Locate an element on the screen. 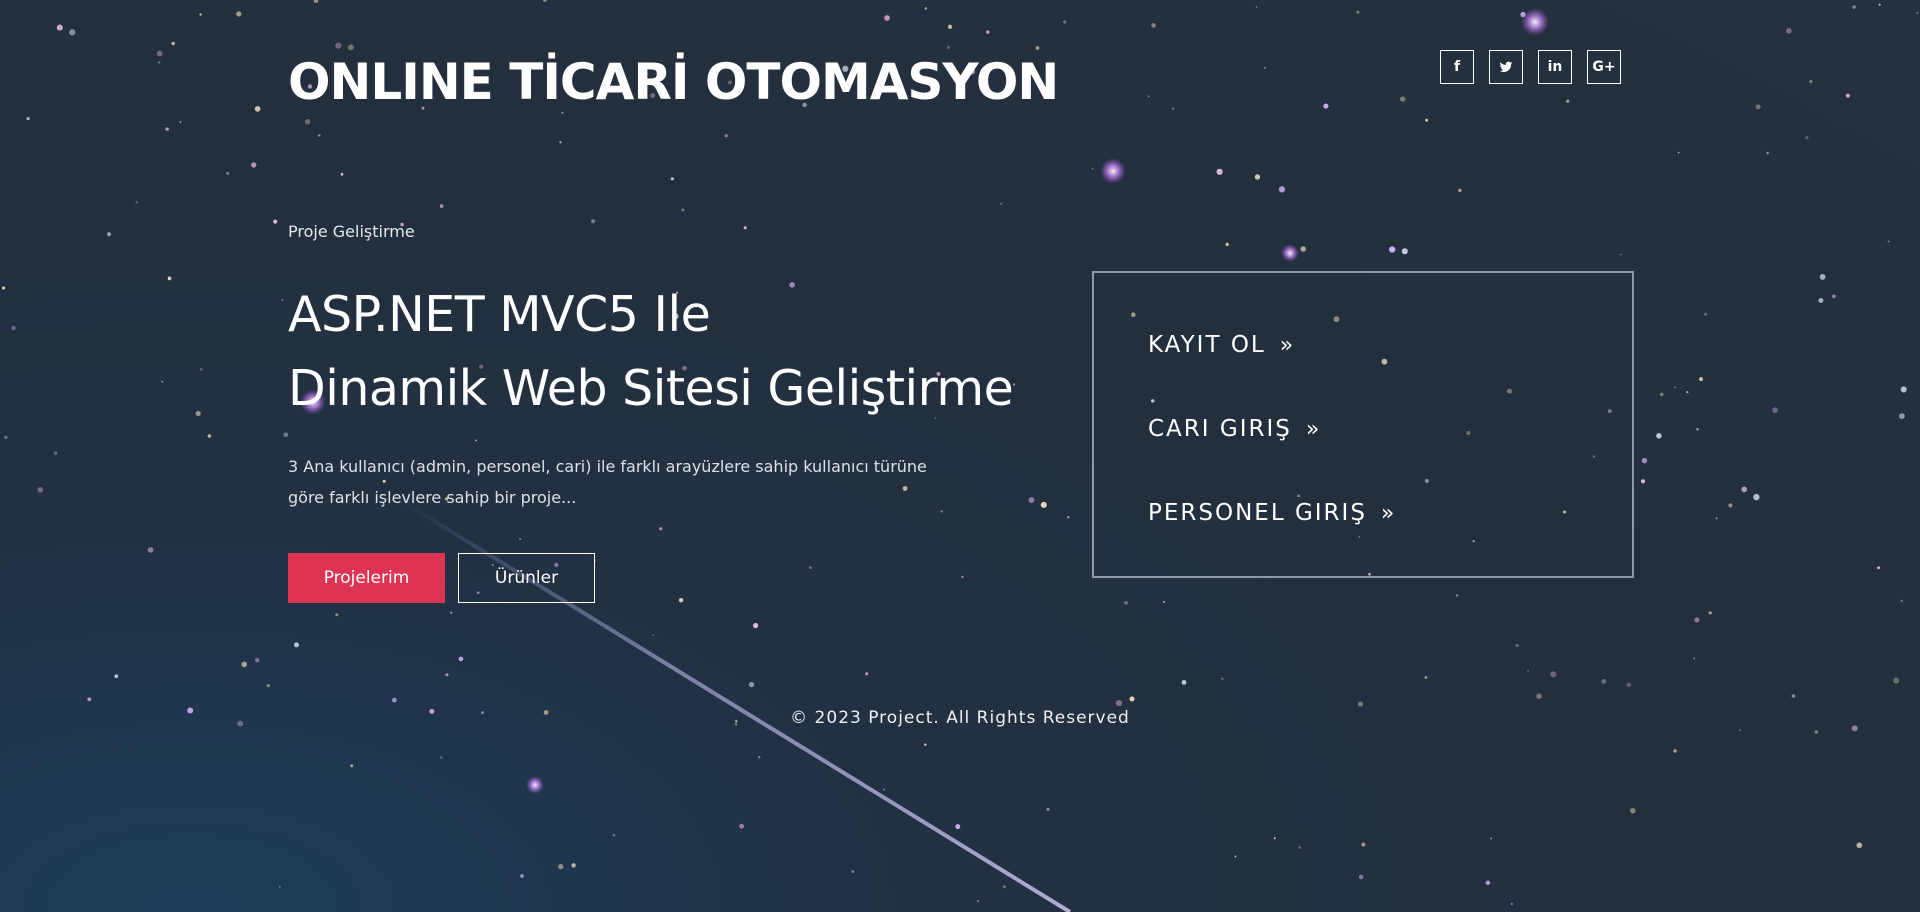 This screenshot has width=1920, height=912. twitter-icon is located at coordinates (1506, 67).